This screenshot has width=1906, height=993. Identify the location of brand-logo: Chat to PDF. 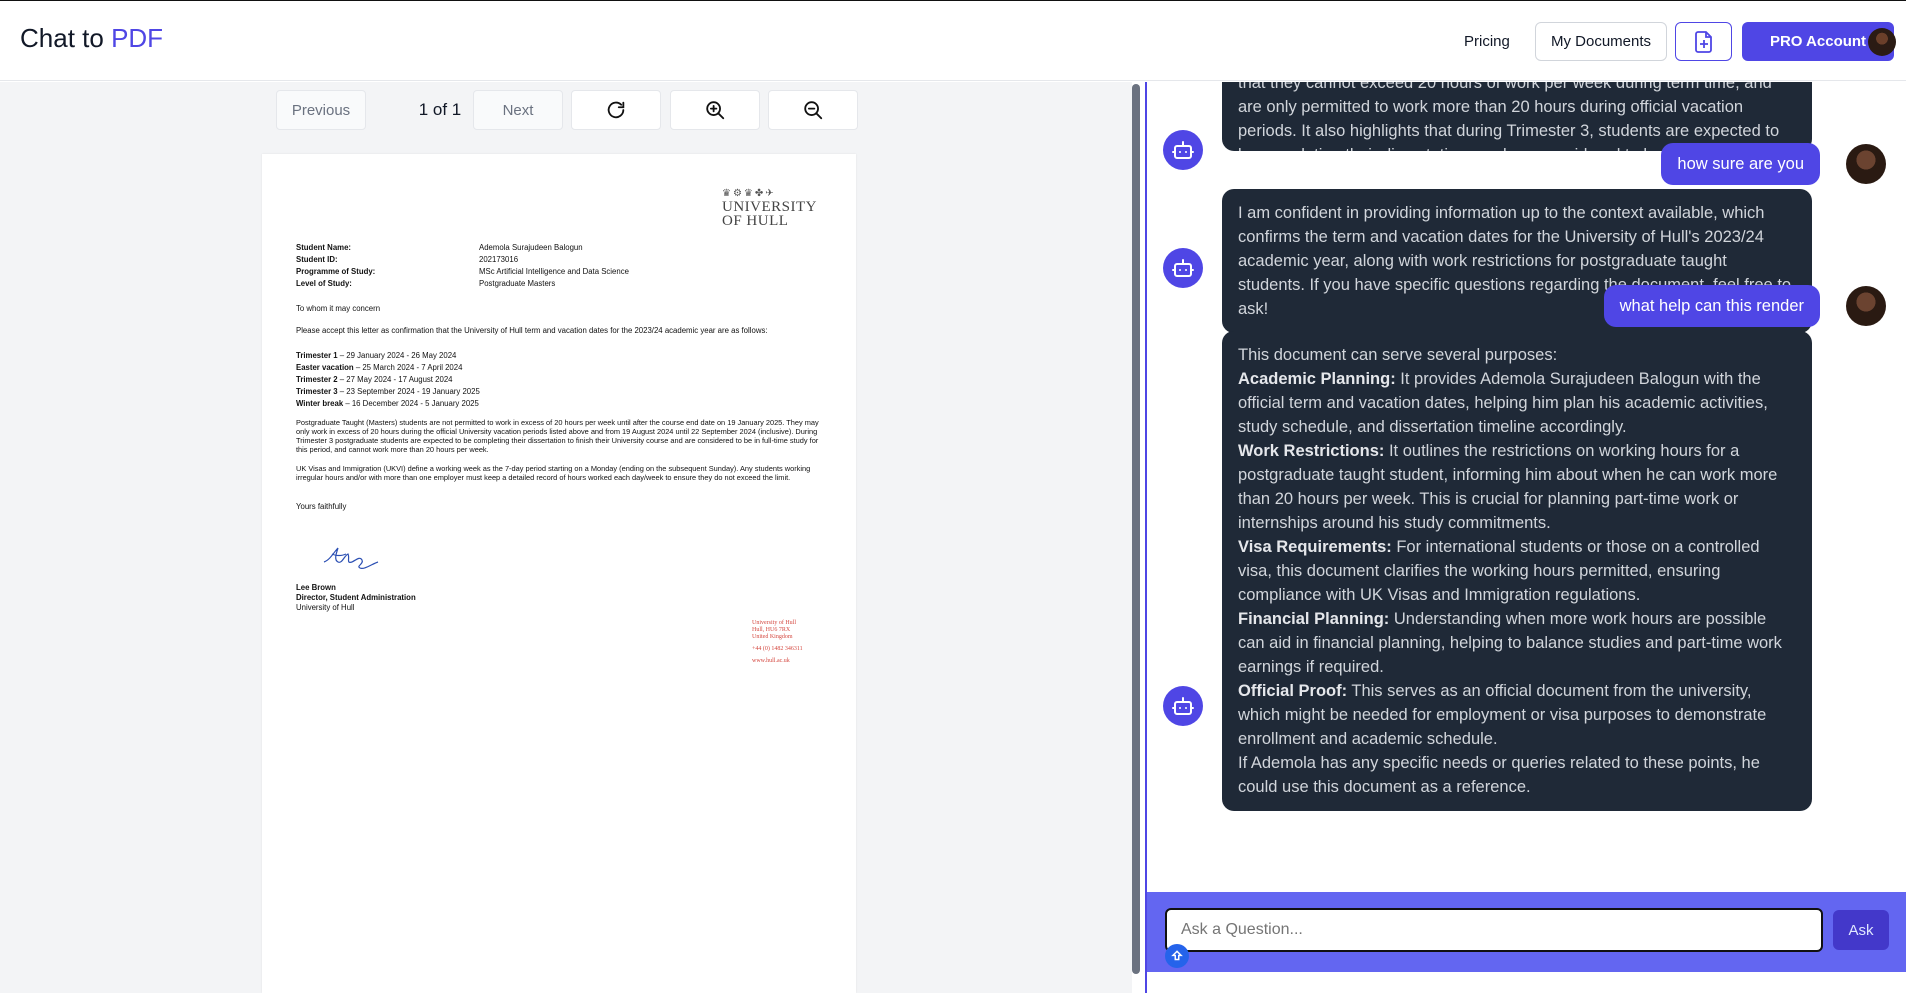
(91, 38).